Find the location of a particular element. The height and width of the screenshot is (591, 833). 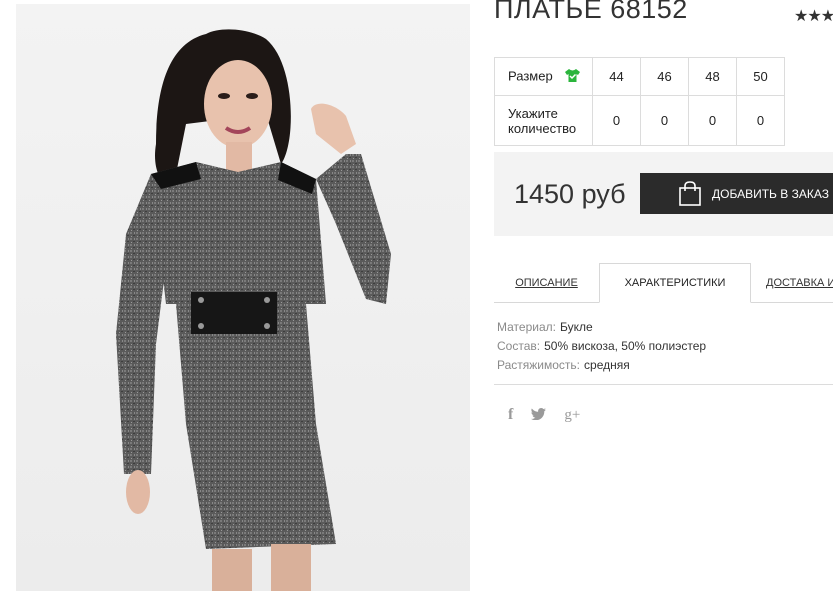

spec-key: Растяжимость: is located at coordinates (539, 365).